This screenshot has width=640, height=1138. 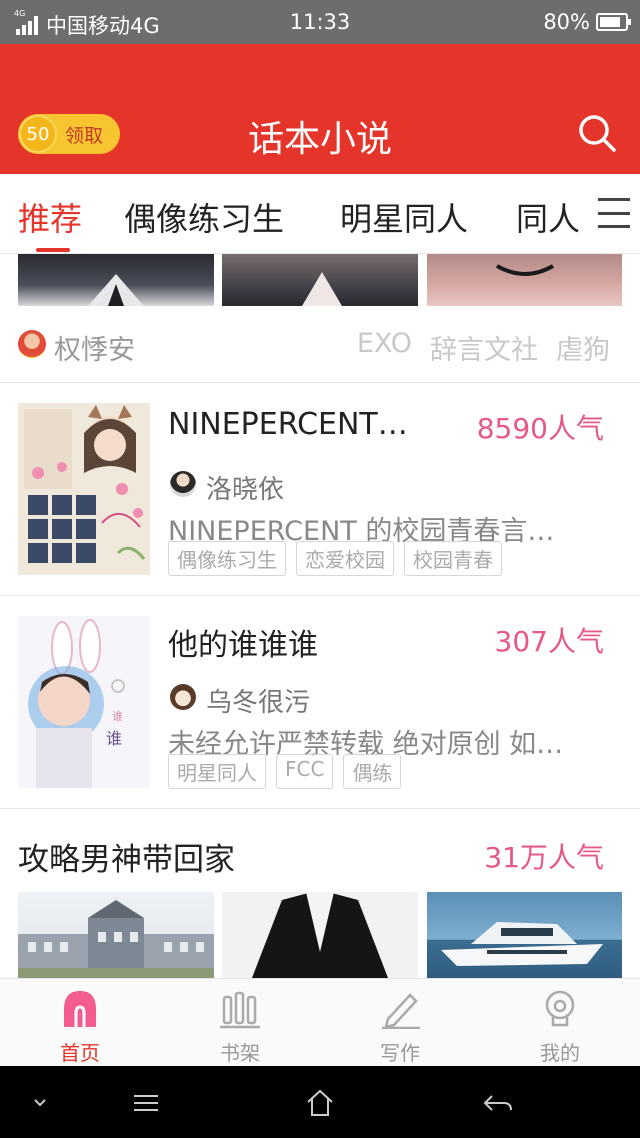 I want to click on book-popularity: 307人气, so click(x=549, y=641).